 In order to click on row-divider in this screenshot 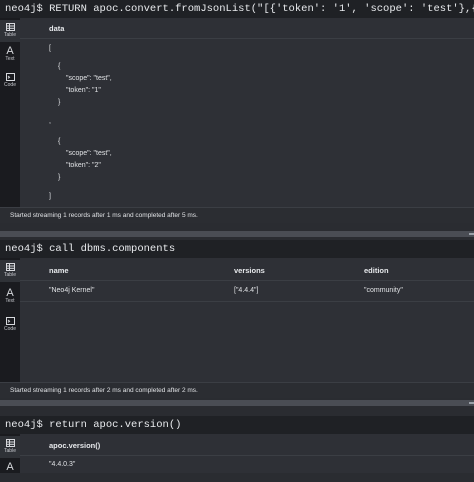, I will do `click(247, 301)`.